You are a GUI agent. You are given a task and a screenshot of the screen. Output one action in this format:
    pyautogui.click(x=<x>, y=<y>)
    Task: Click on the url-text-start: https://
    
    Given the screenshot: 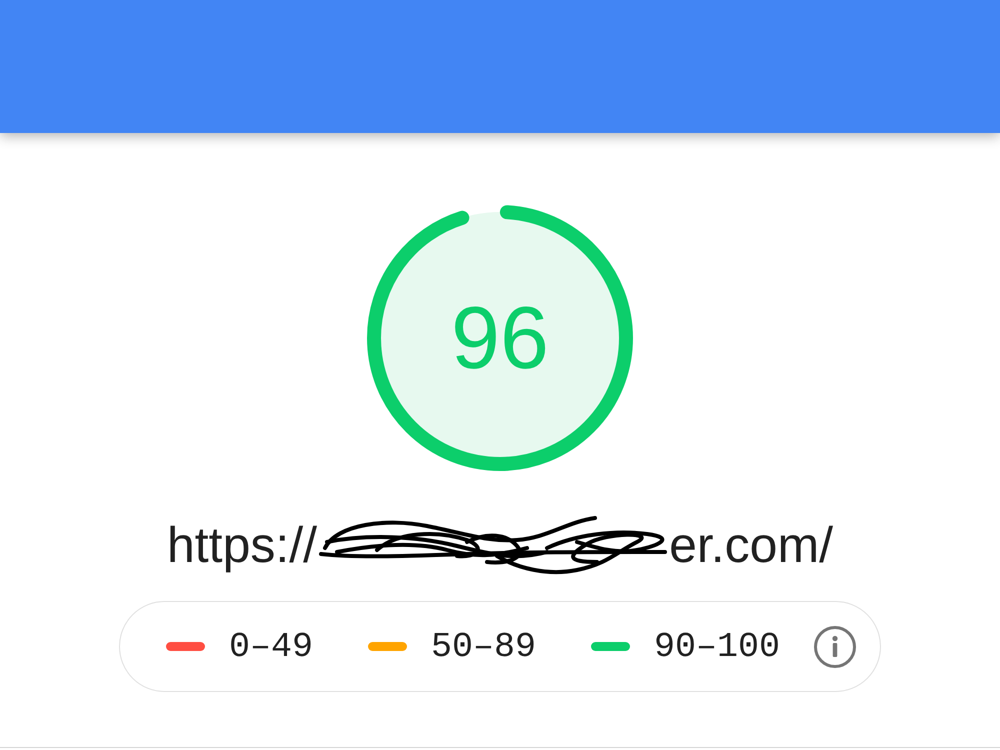 What is the action you would take?
    pyautogui.click(x=242, y=545)
    